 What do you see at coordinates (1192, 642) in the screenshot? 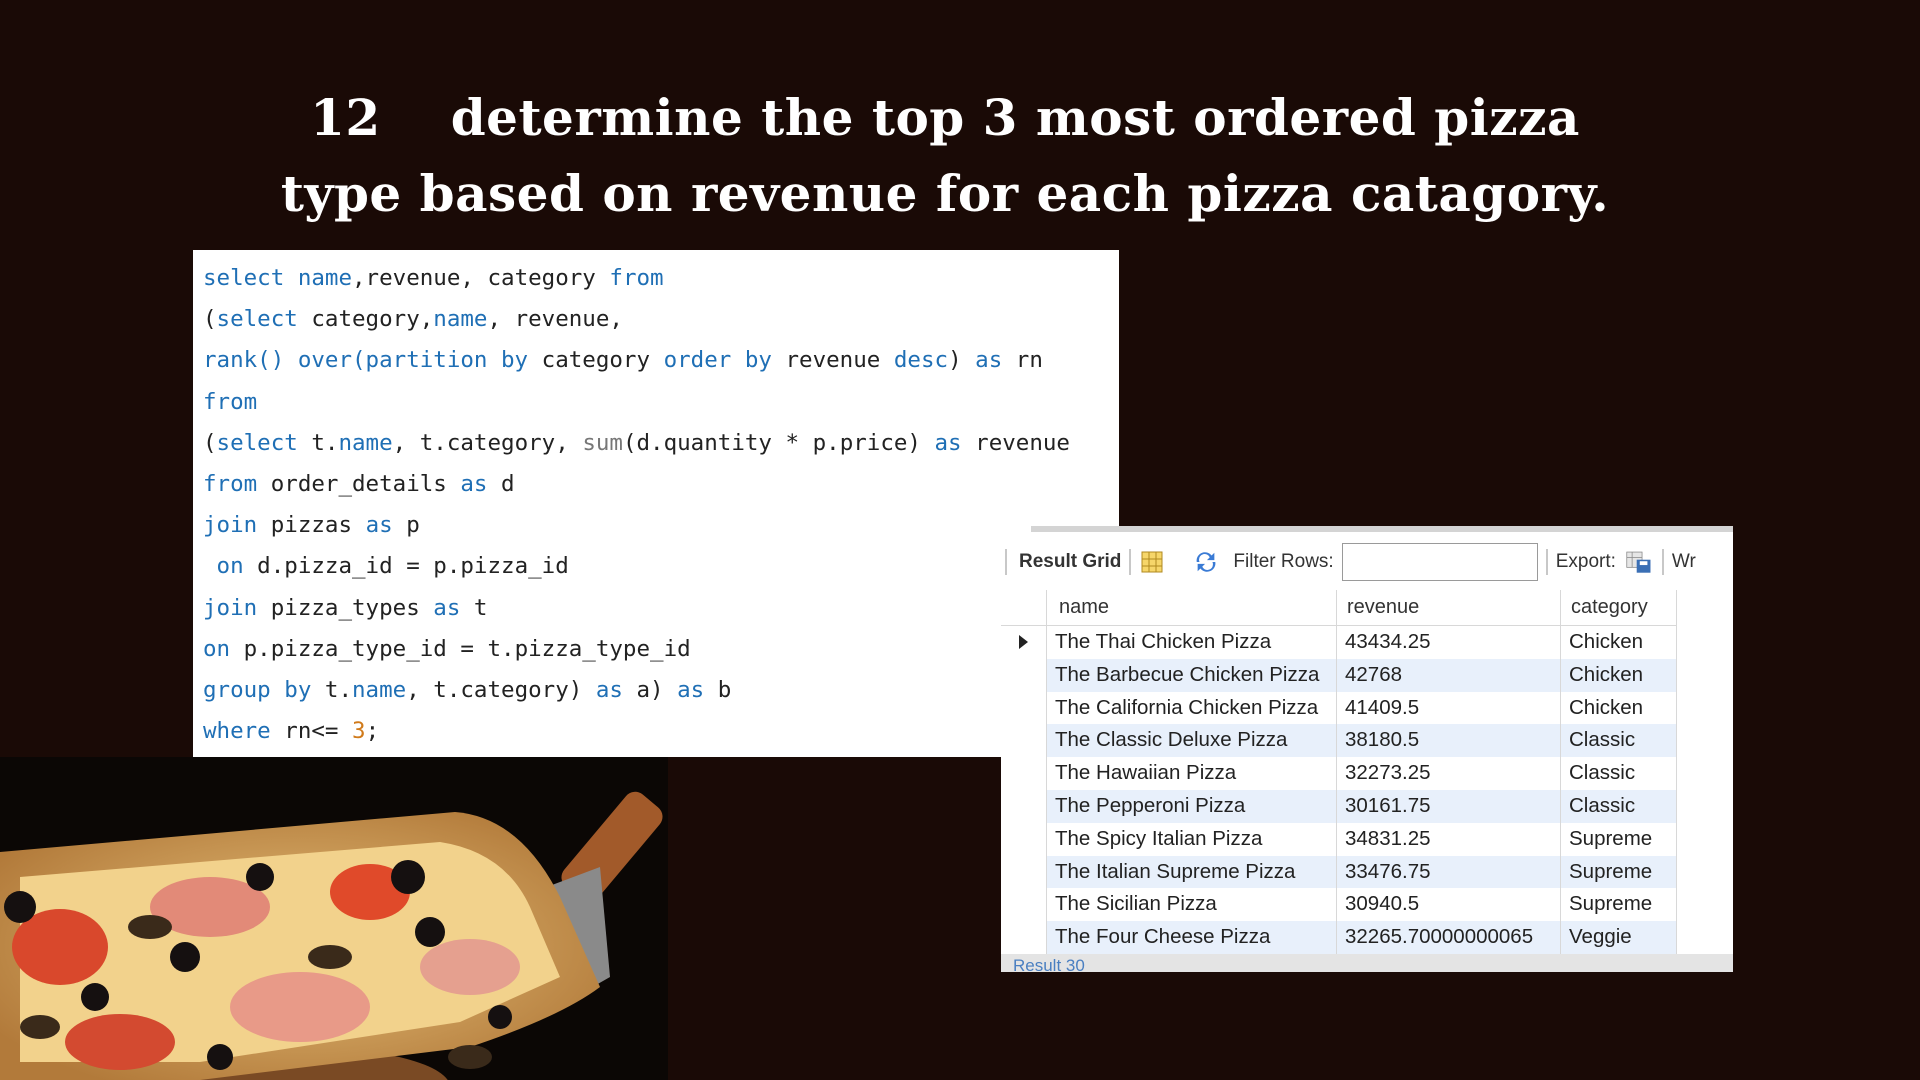
I see `cell-name: The Thai Chicken Pizza` at bounding box center [1192, 642].